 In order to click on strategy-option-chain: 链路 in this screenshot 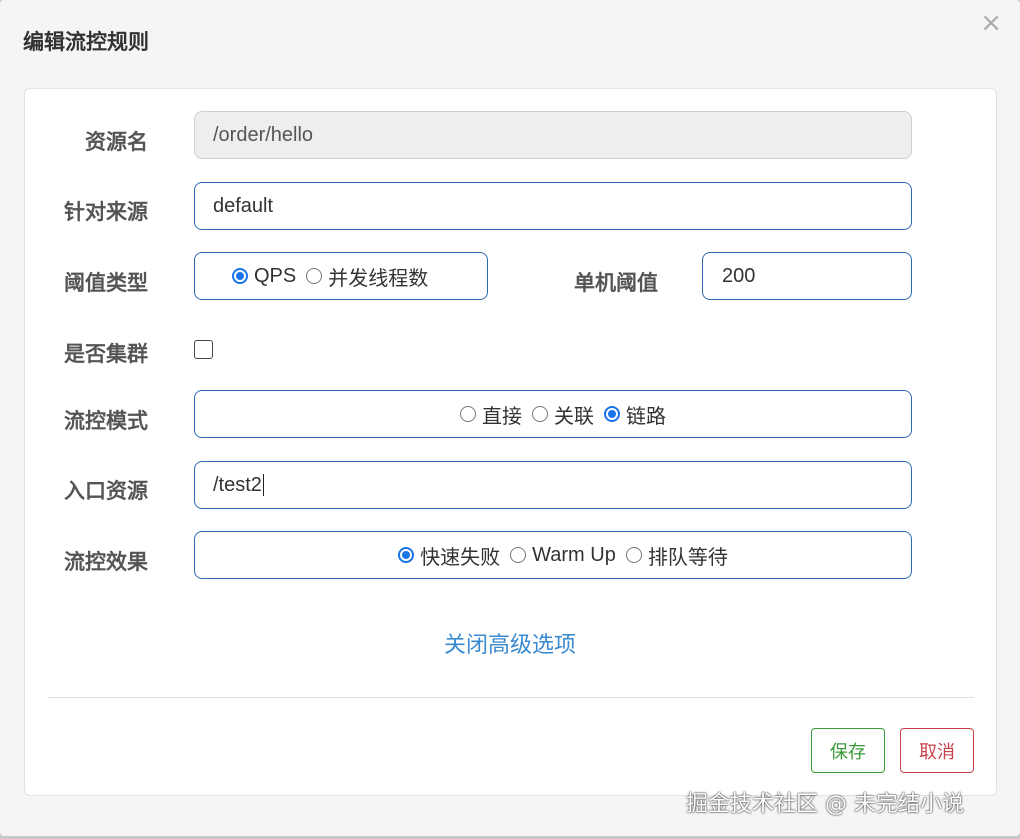, I will do `click(635, 414)`.